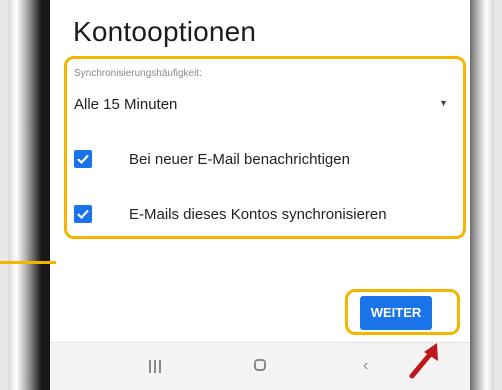  What do you see at coordinates (396, 313) in the screenshot?
I see `next-button: WEITER` at bounding box center [396, 313].